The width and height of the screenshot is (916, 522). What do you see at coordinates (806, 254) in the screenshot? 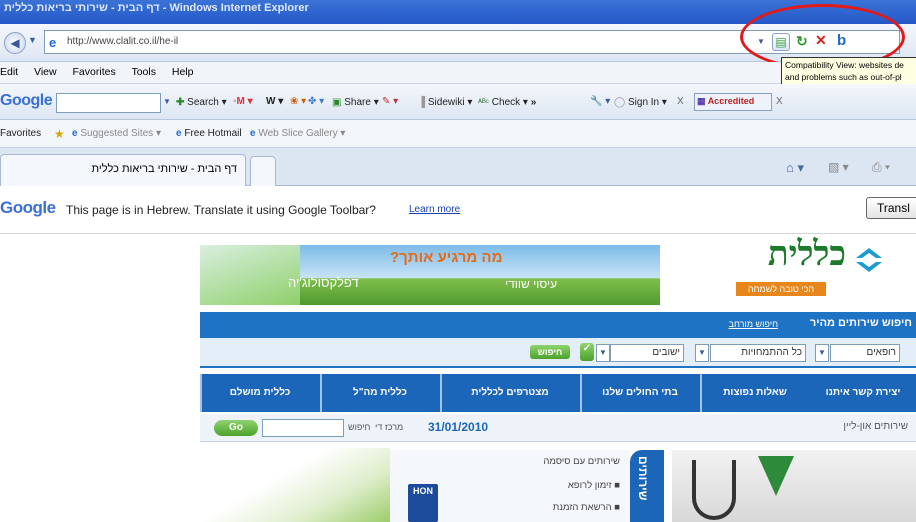
I see `logo-text: כללית` at bounding box center [806, 254].